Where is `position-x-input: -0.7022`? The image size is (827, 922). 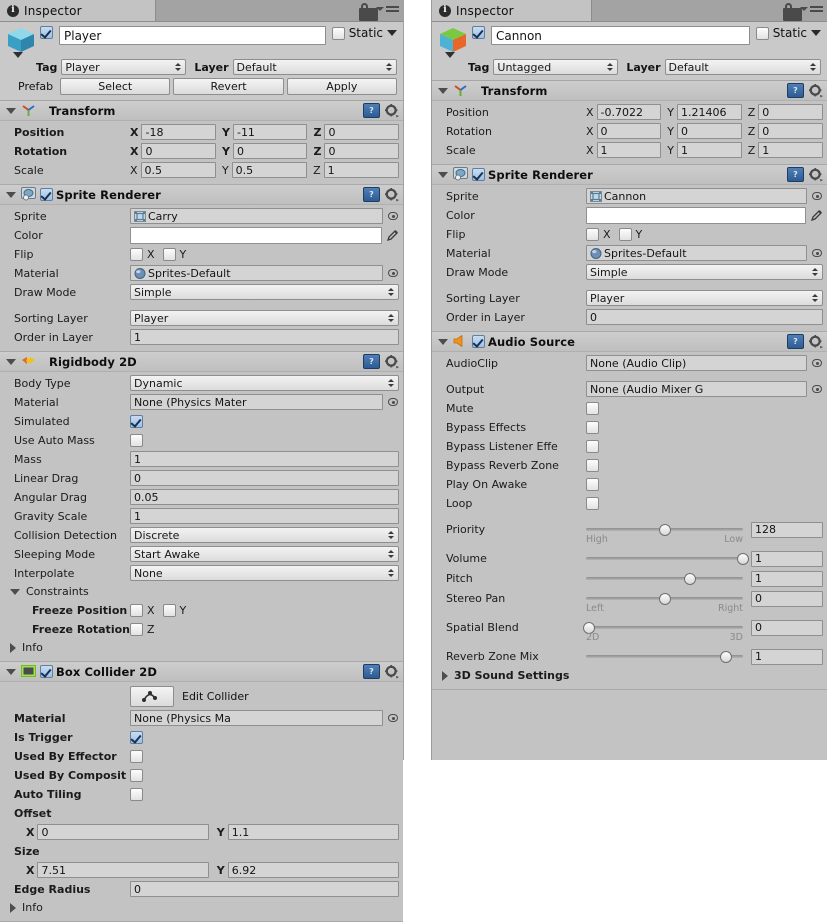 position-x-input: -0.7022 is located at coordinates (629, 112).